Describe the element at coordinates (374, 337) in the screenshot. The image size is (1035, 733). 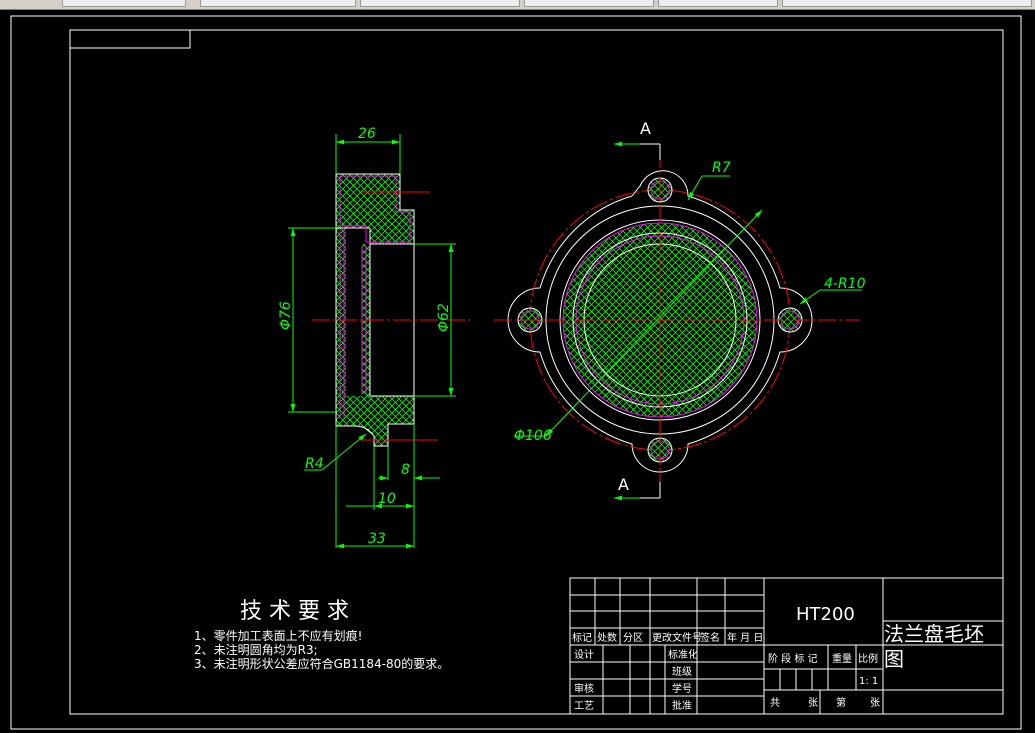
I see `section-view: 26 Φ76 Φ62 R4 8 10 33` at that location.